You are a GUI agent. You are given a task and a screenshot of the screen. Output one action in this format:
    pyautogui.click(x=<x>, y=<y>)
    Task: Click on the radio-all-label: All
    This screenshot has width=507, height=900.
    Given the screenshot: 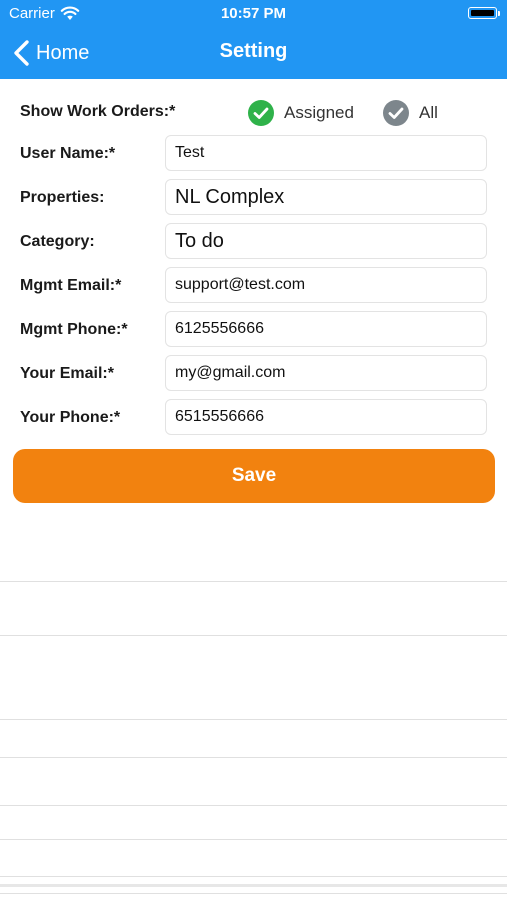 What is the action you would take?
    pyautogui.click(x=428, y=112)
    